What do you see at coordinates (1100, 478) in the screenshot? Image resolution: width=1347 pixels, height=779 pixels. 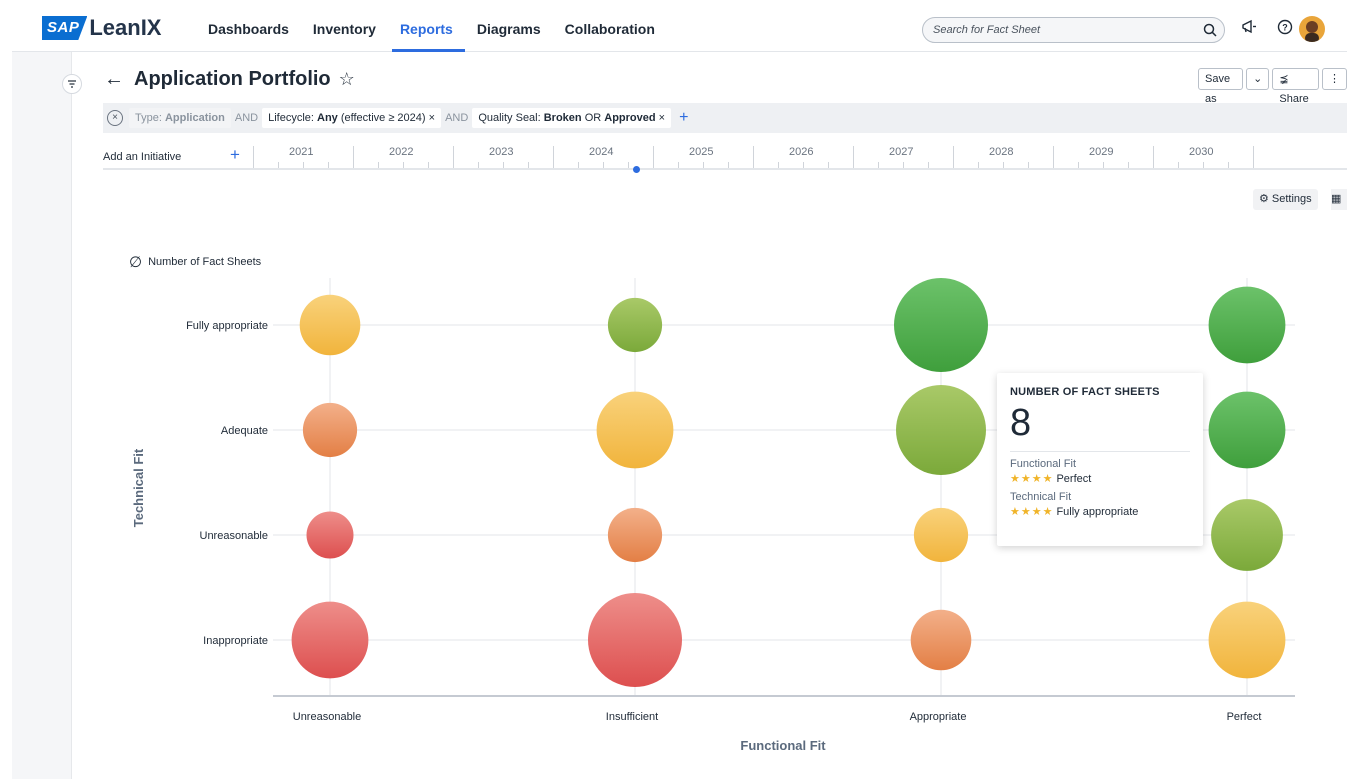 I see `tooltip-functional-row: ★★★★ Perfect` at bounding box center [1100, 478].